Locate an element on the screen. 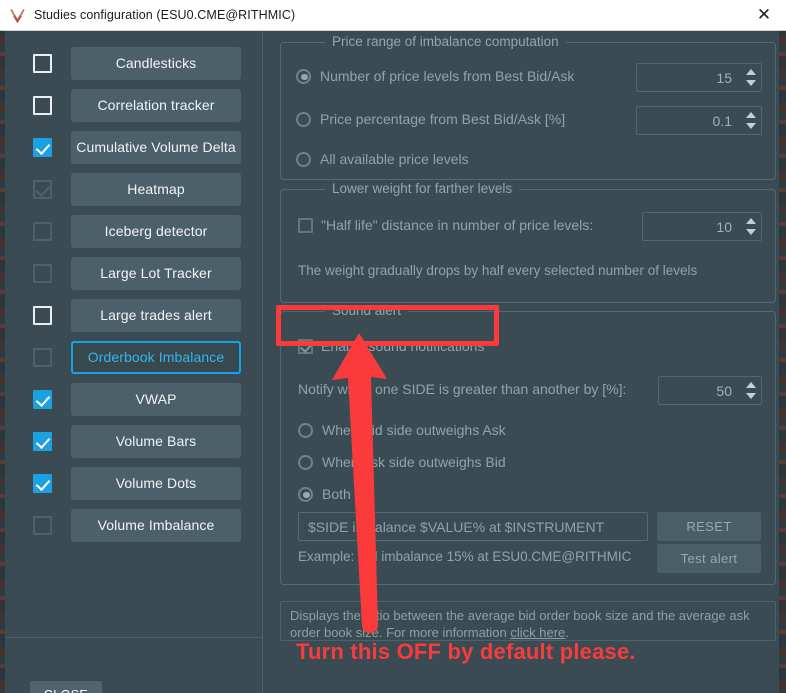 Image resolution: width=786 pixels, height=693 pixels. radio-all-price-levels: All available price levels is located at coordinates (382, 159).